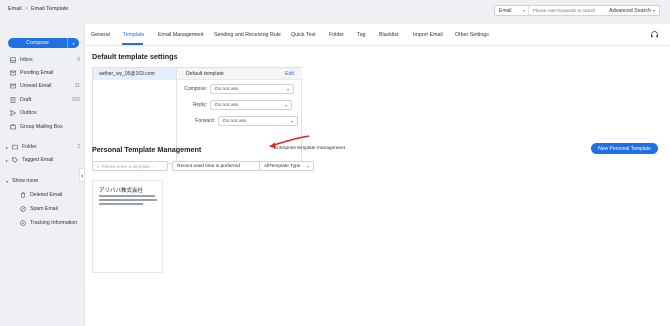 The width and height of the screenshot is (670, 326). Describe the element at coordinates (624, 148) in the screenshot. I see `new-personal-template-button: New Personal Template` at that location.